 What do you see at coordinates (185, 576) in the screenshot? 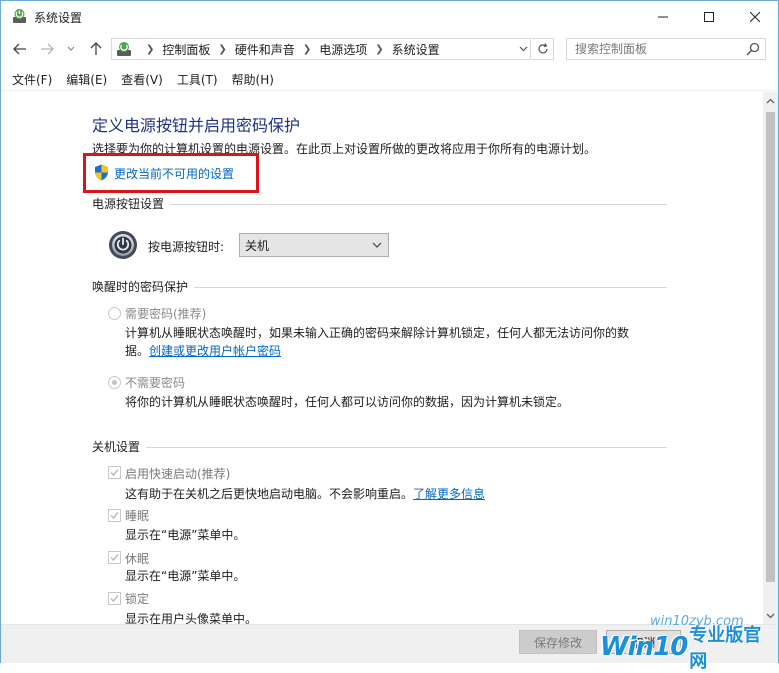
I see `hibernate-description: 显示在“电源”菜单中。` at bounding box center [185, 576].